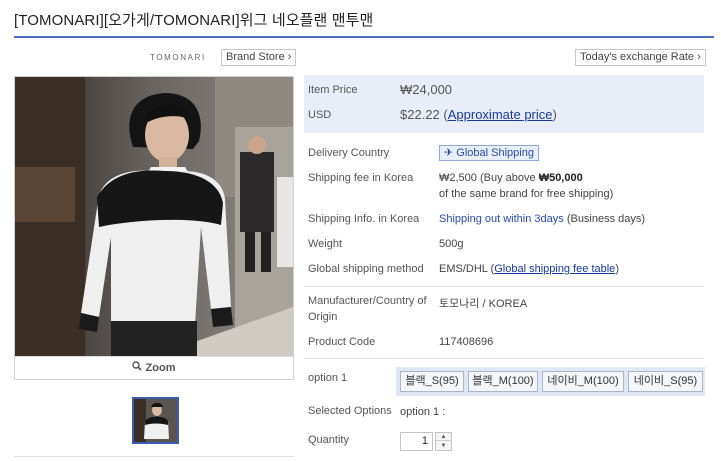 This screenshot has height=461, width=721. What do you see at coordinates (367, 309) in the screenshot?
I see `manufacturer-label: Manufacturer/Country of Origin` at bounding box center [367, 309].